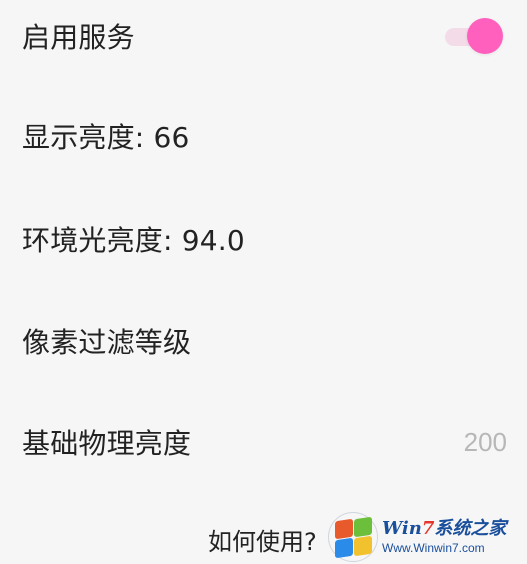 This screenshot has height=564, width=527. I want to click on watermark: Win7系统之家 Www.Winwin7.com, so click(426, 537).